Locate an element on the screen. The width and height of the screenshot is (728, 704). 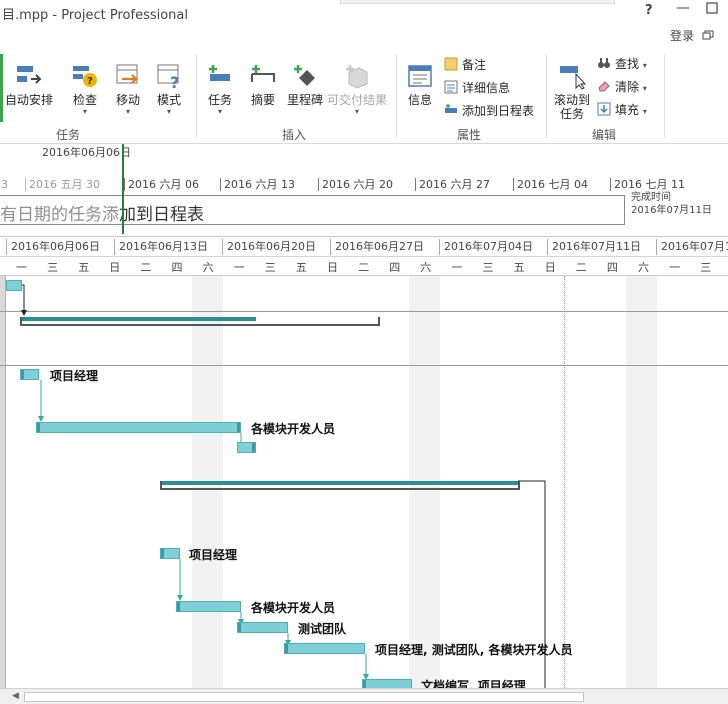
details-button: 详细信息 is located at coordinates (477, 88).